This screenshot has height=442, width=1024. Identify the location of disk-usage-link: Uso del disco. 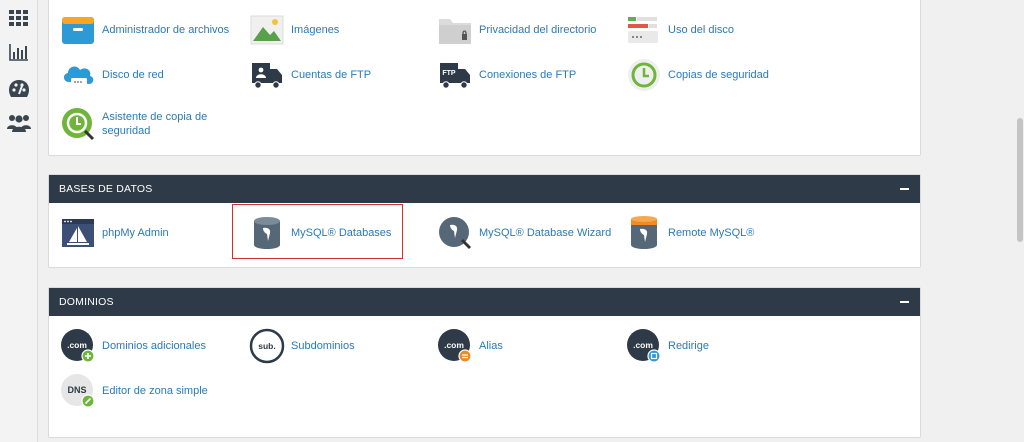
(680, 30).